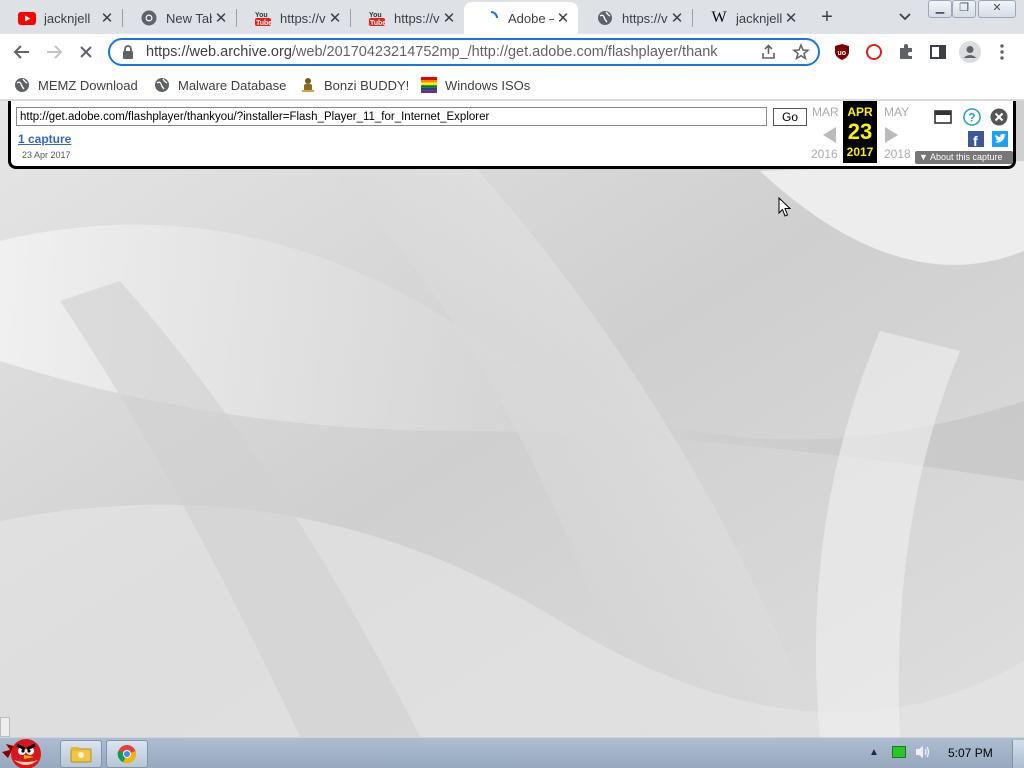 Image resolution: width=1024 pixels, height=768 pixels. What do you see at coordinates (899, 752) in the screenshot?
I see `network-icon` at bounding box center [899, 752].